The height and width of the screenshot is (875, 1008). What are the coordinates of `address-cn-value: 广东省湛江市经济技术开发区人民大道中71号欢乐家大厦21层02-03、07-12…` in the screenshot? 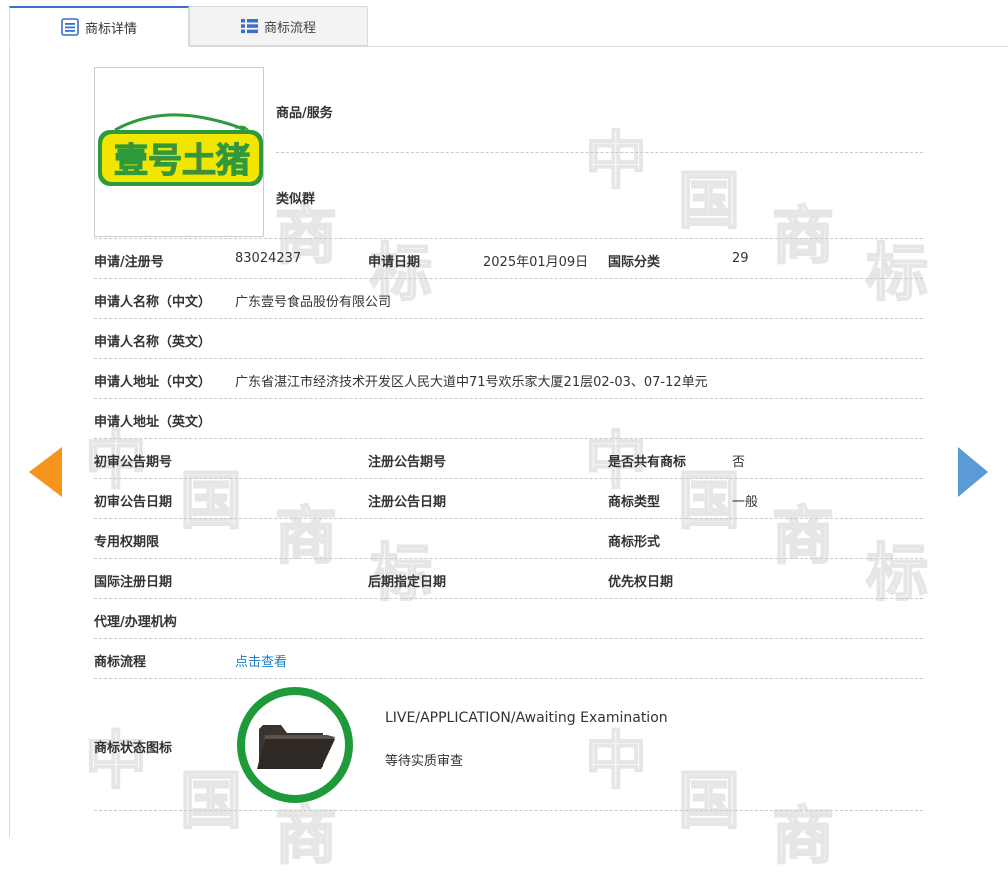 It's located at (471, 382).